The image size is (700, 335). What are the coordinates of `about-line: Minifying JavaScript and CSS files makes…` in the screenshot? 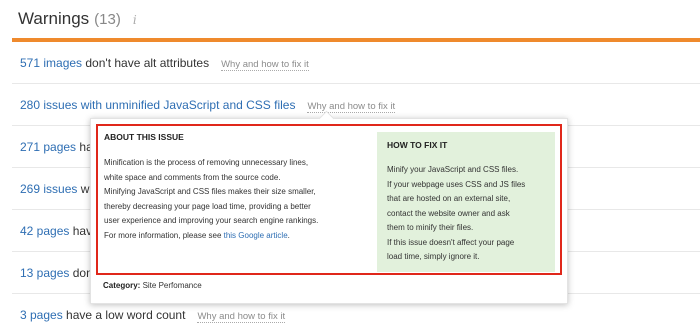 It's located at (210, 191).